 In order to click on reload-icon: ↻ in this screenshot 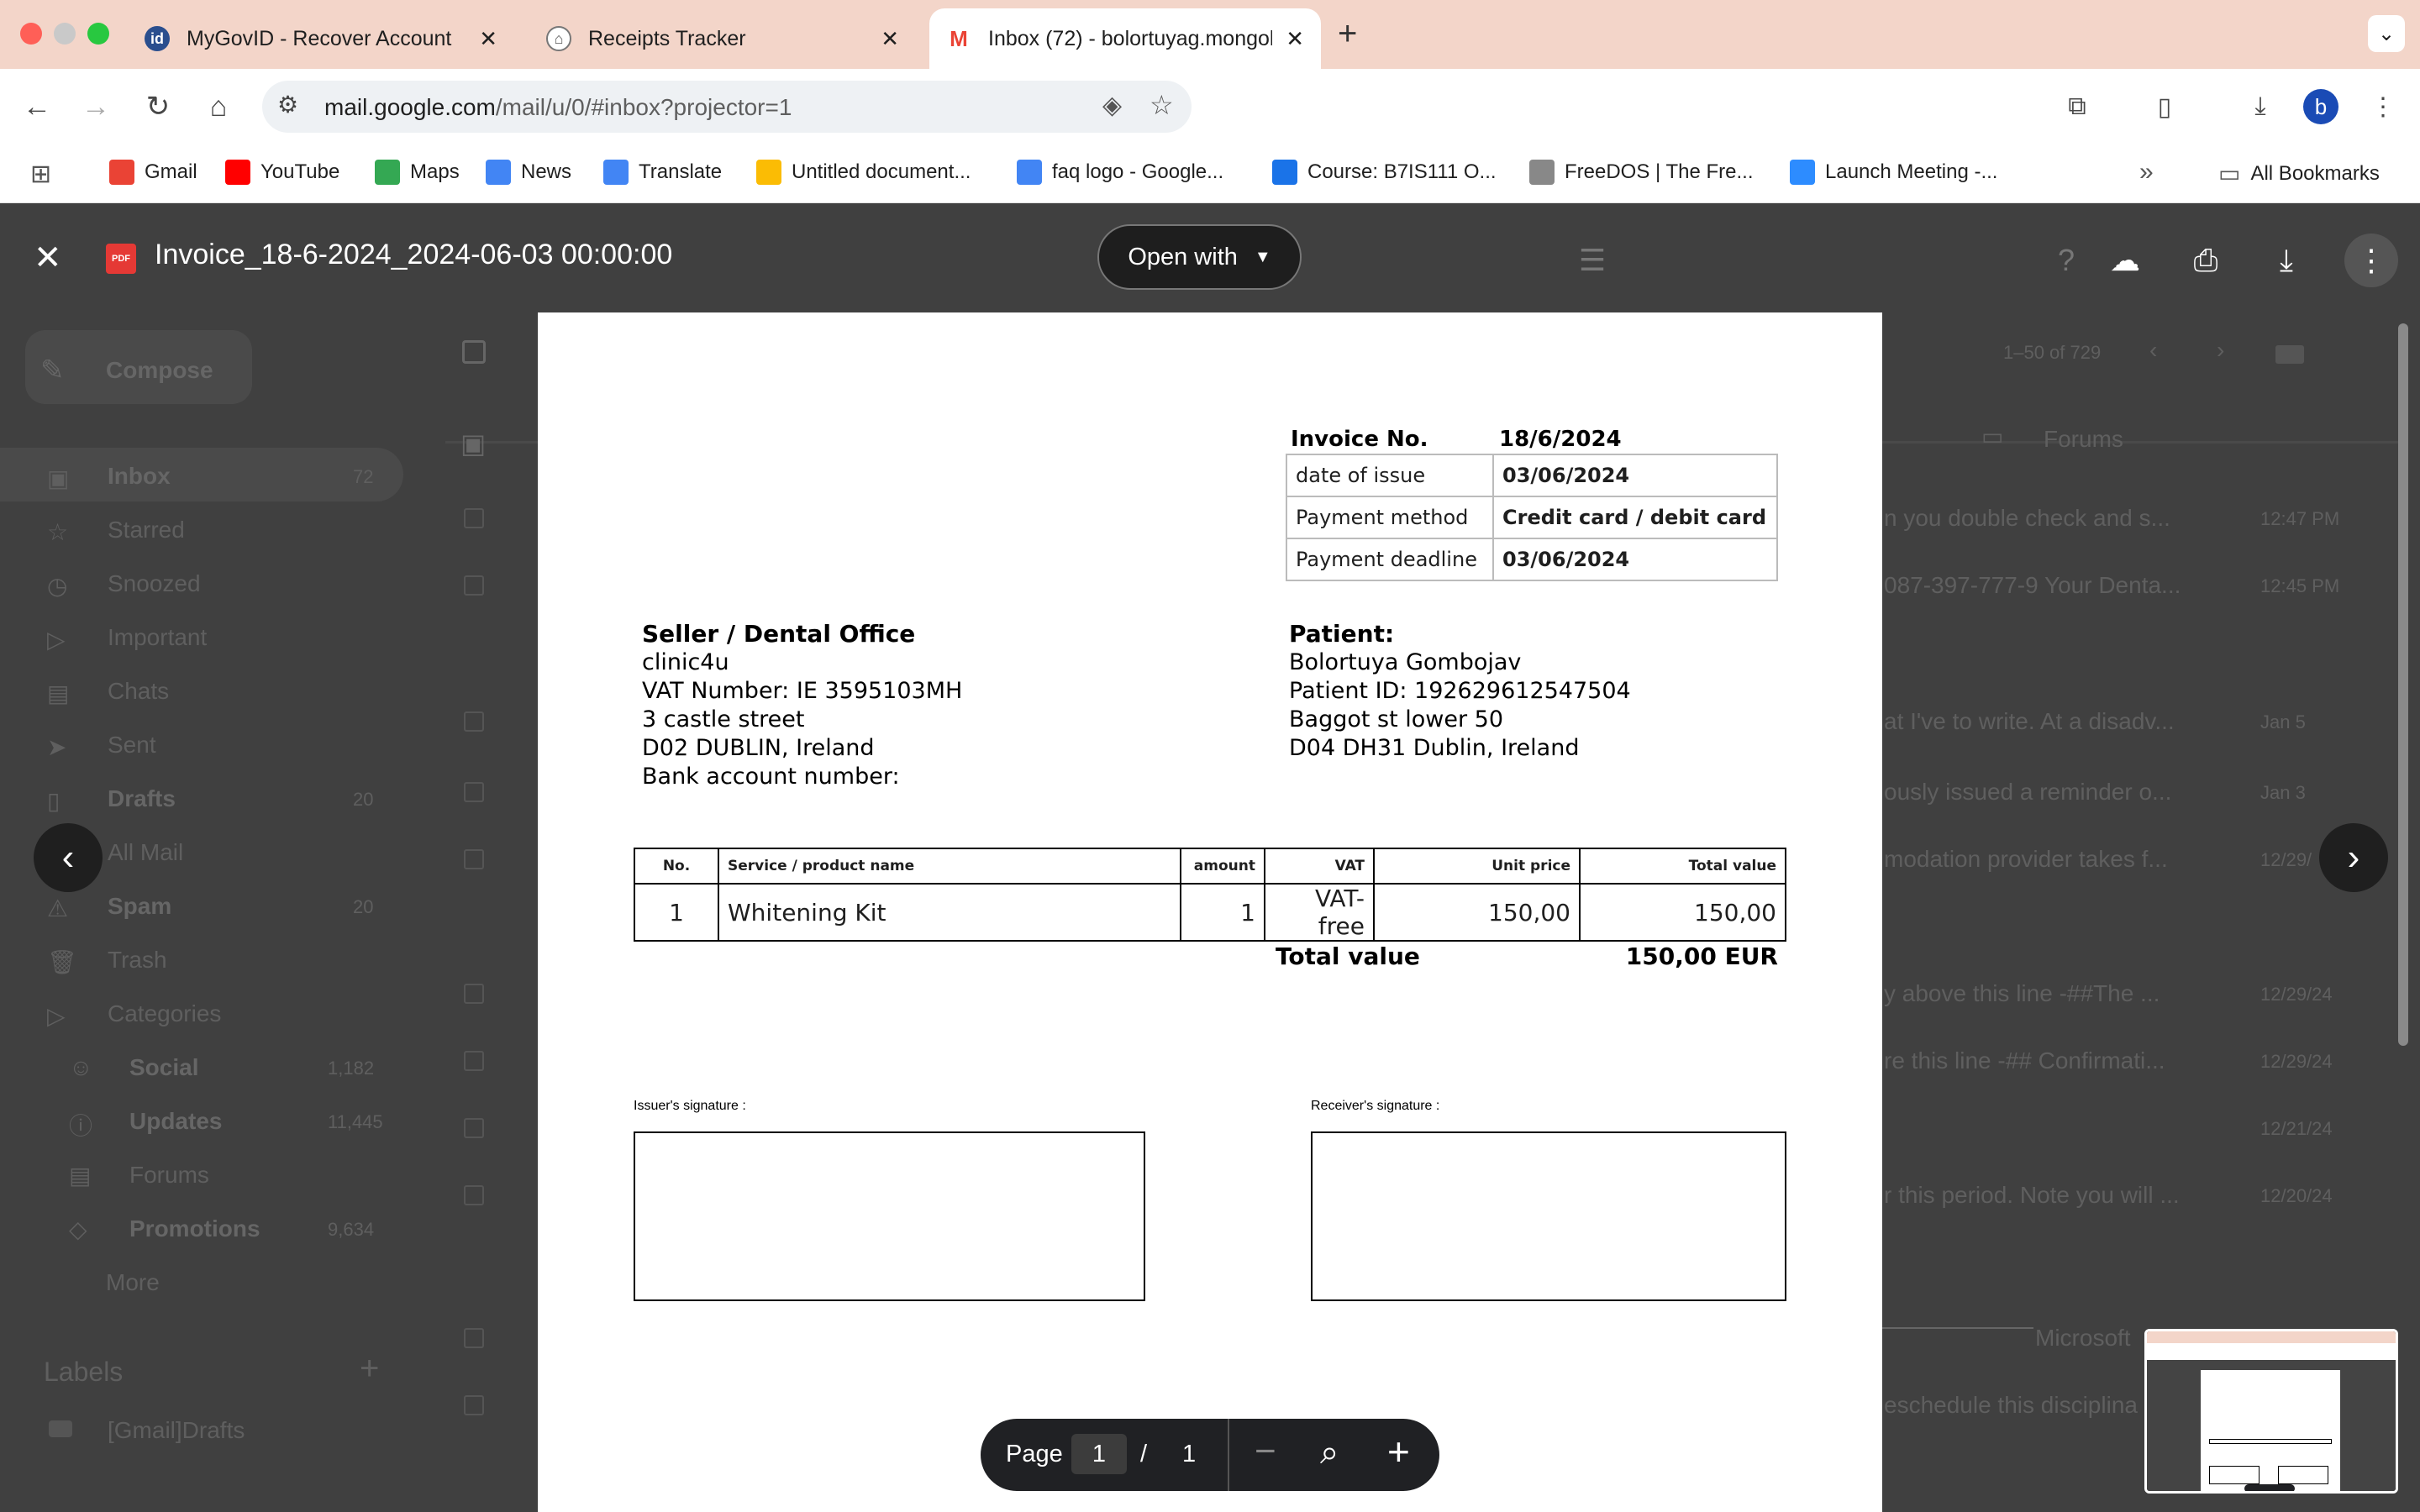, I will do `click(158, 107)`.